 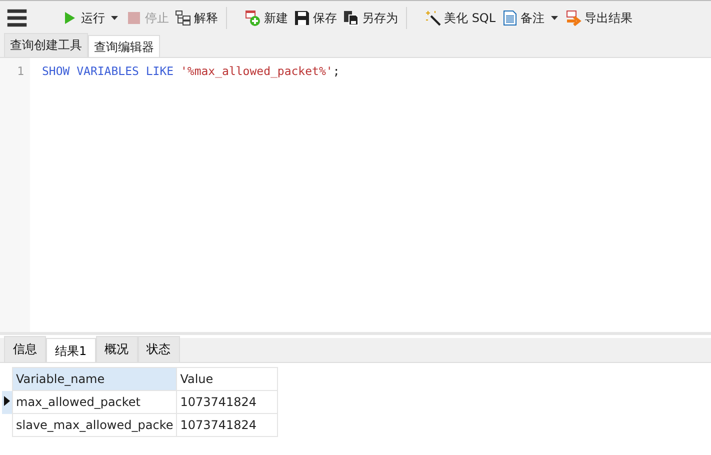 I want to click on row-pointer-icon, so click(x=7, y=401).